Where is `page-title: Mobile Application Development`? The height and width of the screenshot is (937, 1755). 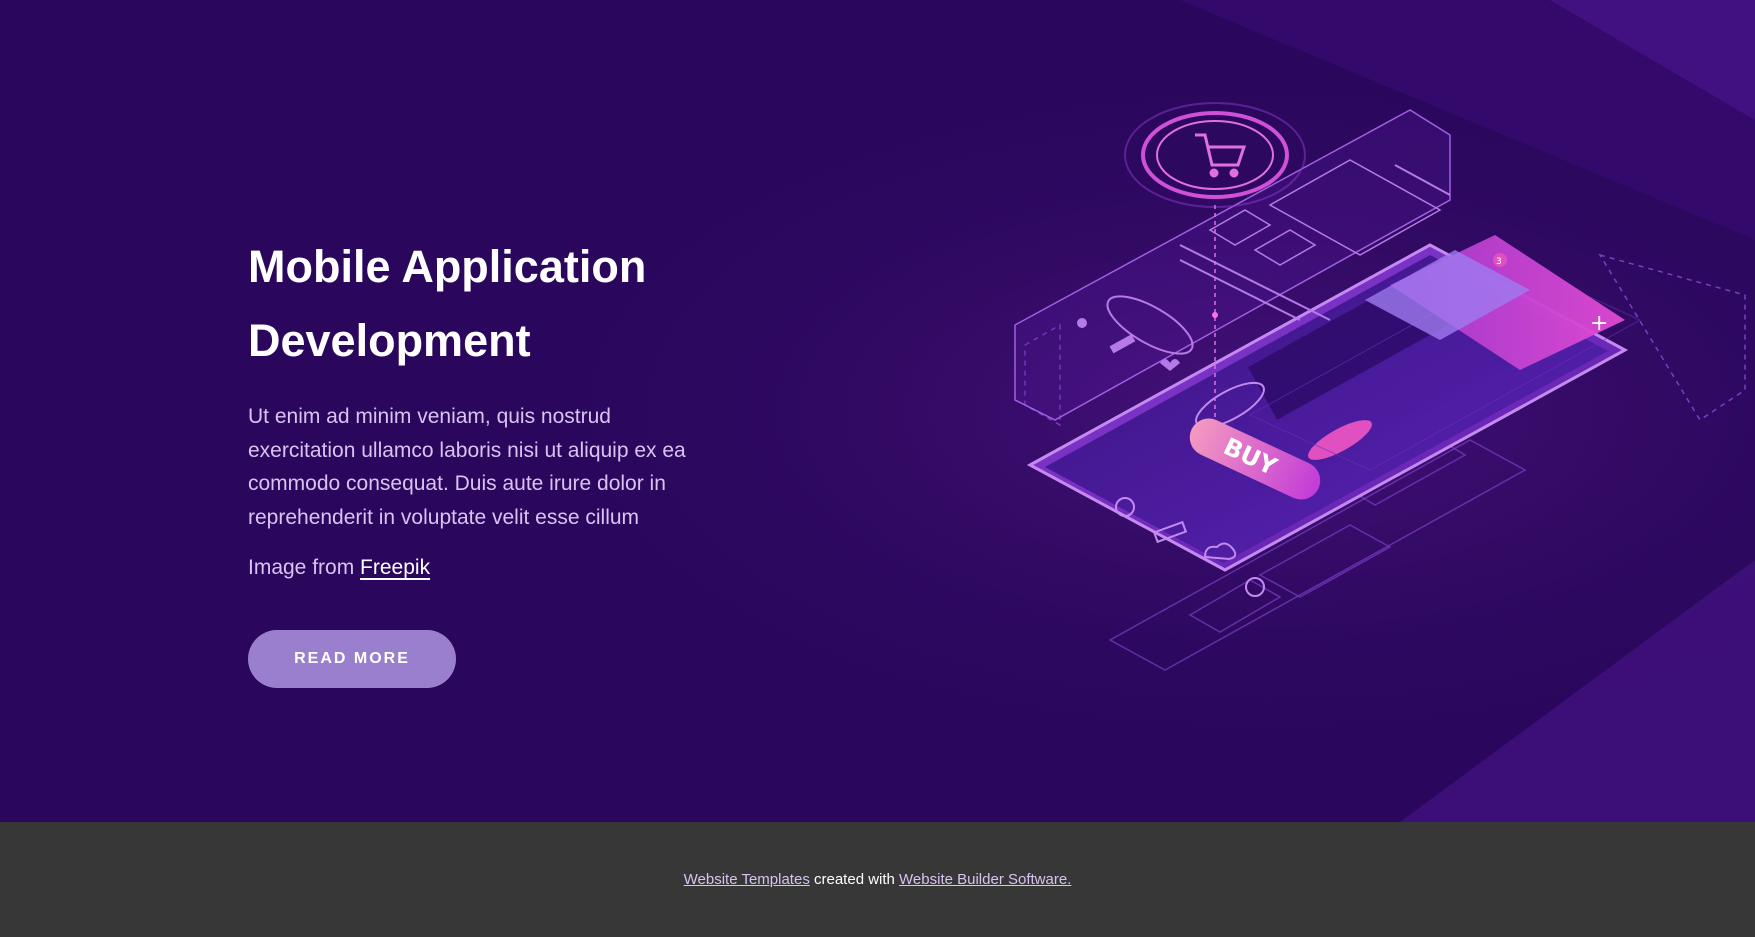 page-title: Mobile Application Development is located at coordinates (488, 304).